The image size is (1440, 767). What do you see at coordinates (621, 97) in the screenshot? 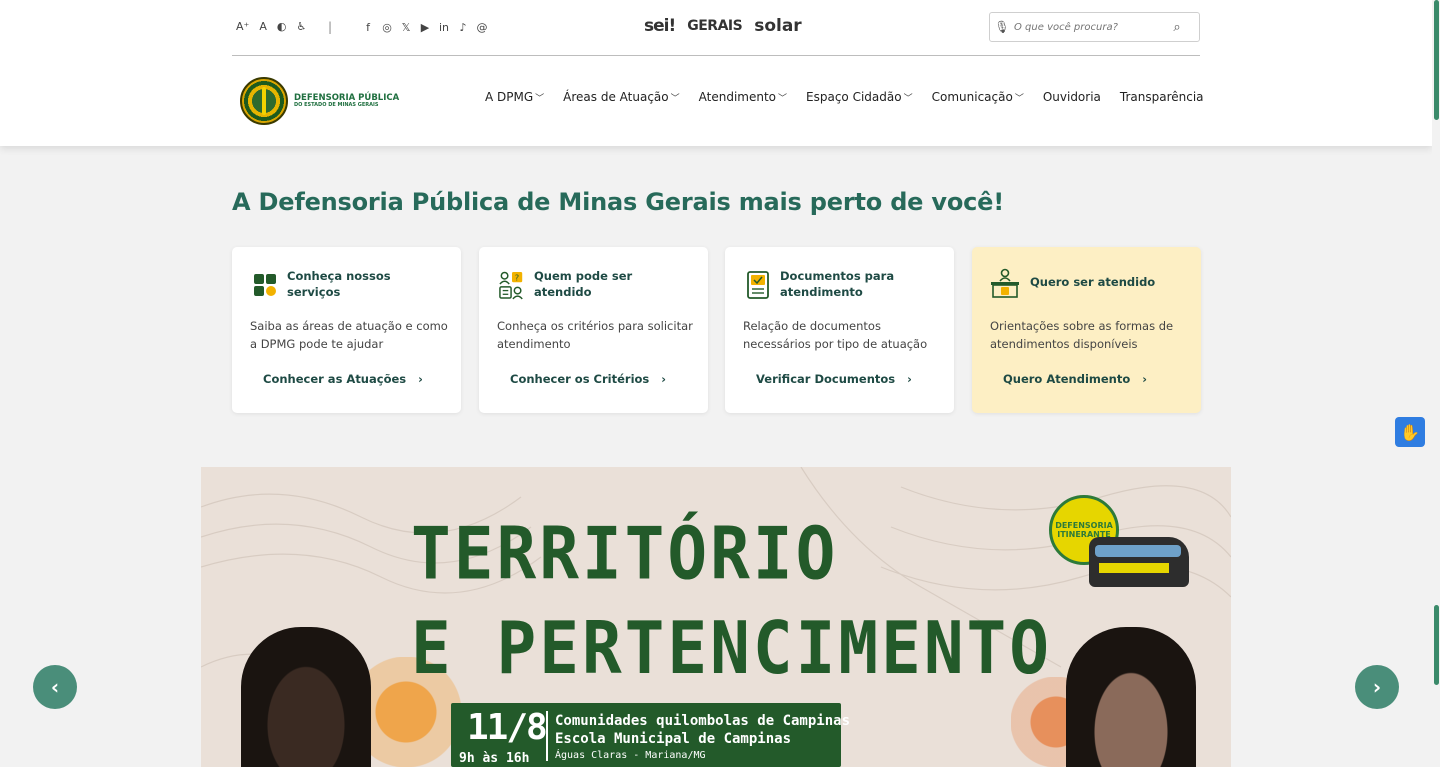
I see `nav-item-areas-de-atuacao: Áreas de Atuação ﹀` at bounding box center [621, 97].